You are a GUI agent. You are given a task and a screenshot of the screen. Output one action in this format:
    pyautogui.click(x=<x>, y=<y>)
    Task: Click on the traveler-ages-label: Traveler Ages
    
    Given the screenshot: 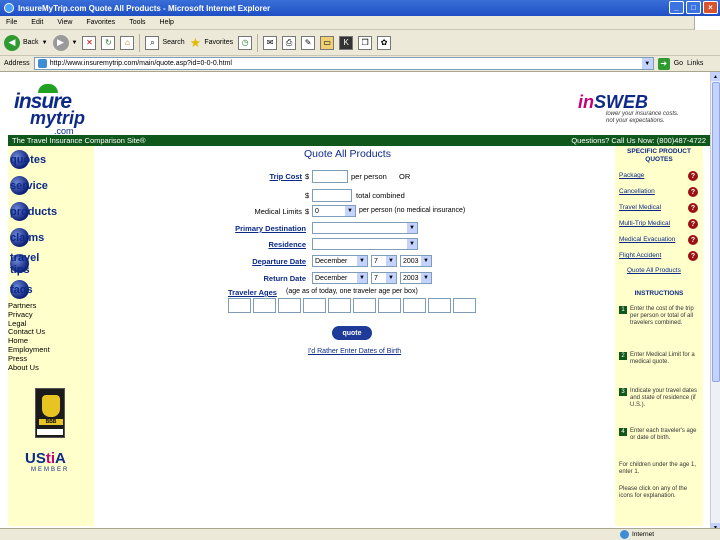 What is the action you would take?
    pyautogui.click(x=252, y=292)
    